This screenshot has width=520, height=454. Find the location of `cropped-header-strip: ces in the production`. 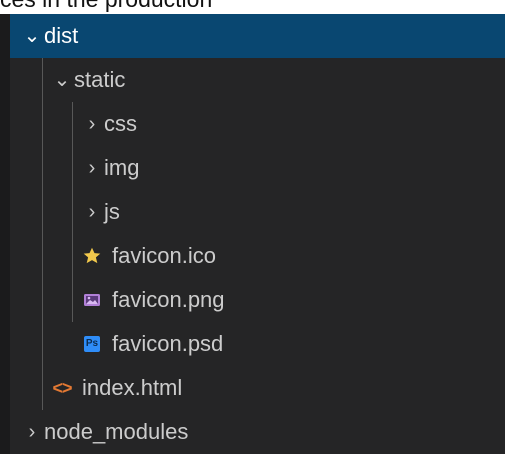

cropped-header-strip: ces in the production is located at coordinates (260, 7).